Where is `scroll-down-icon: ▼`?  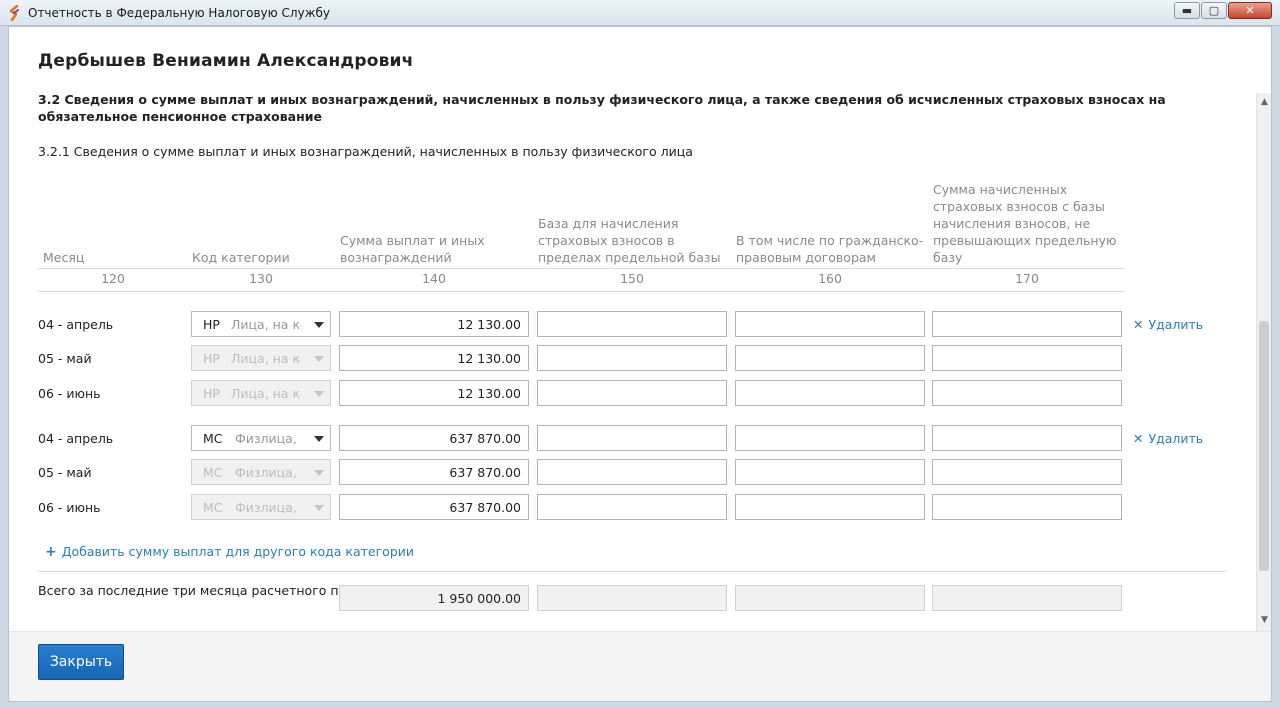 scroll-down-icon: ▼ is located at coordinates (1264, 620).